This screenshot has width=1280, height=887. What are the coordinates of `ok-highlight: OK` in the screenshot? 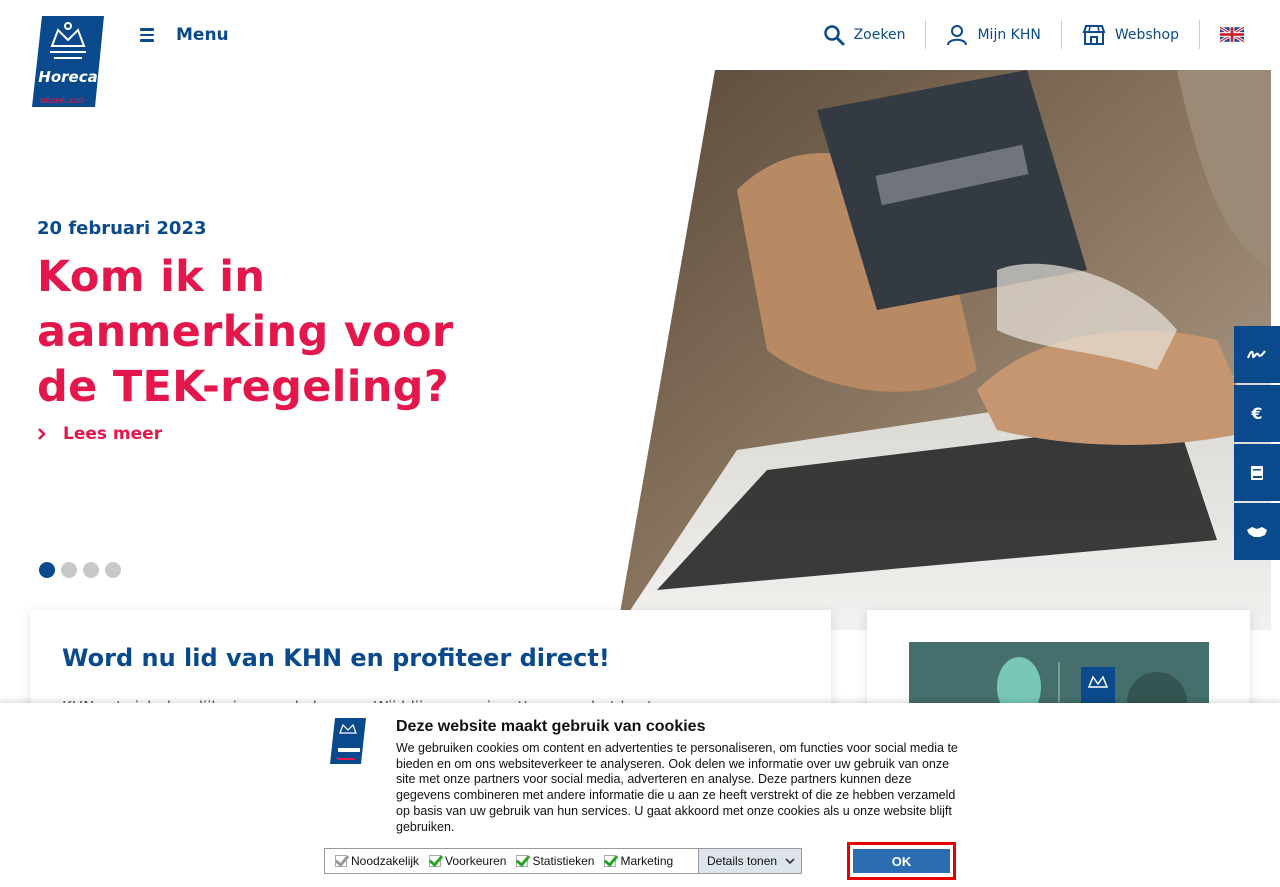 It's located at (901, 861).